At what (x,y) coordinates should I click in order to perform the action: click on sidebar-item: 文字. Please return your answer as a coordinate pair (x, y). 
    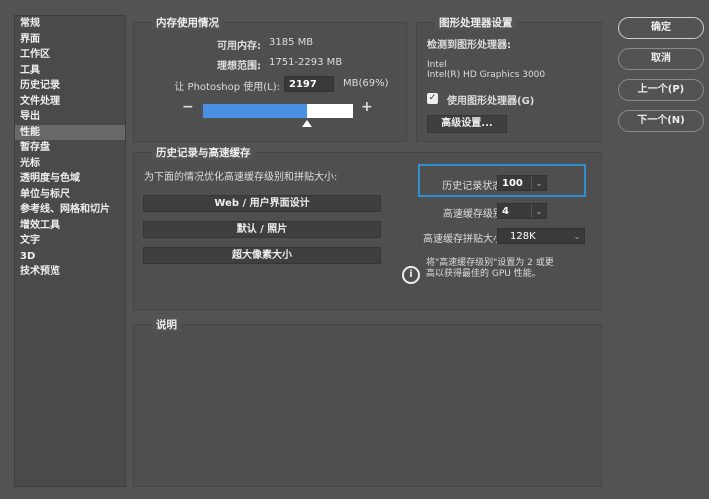
    Looking at the image, I should click on (70, 241).